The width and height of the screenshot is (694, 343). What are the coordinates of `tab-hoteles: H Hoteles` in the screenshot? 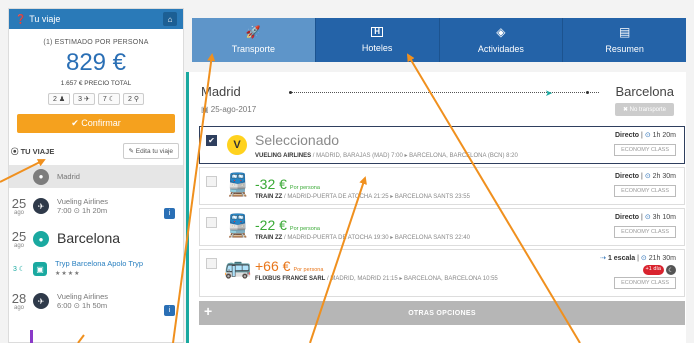 It's located at (377, 40).